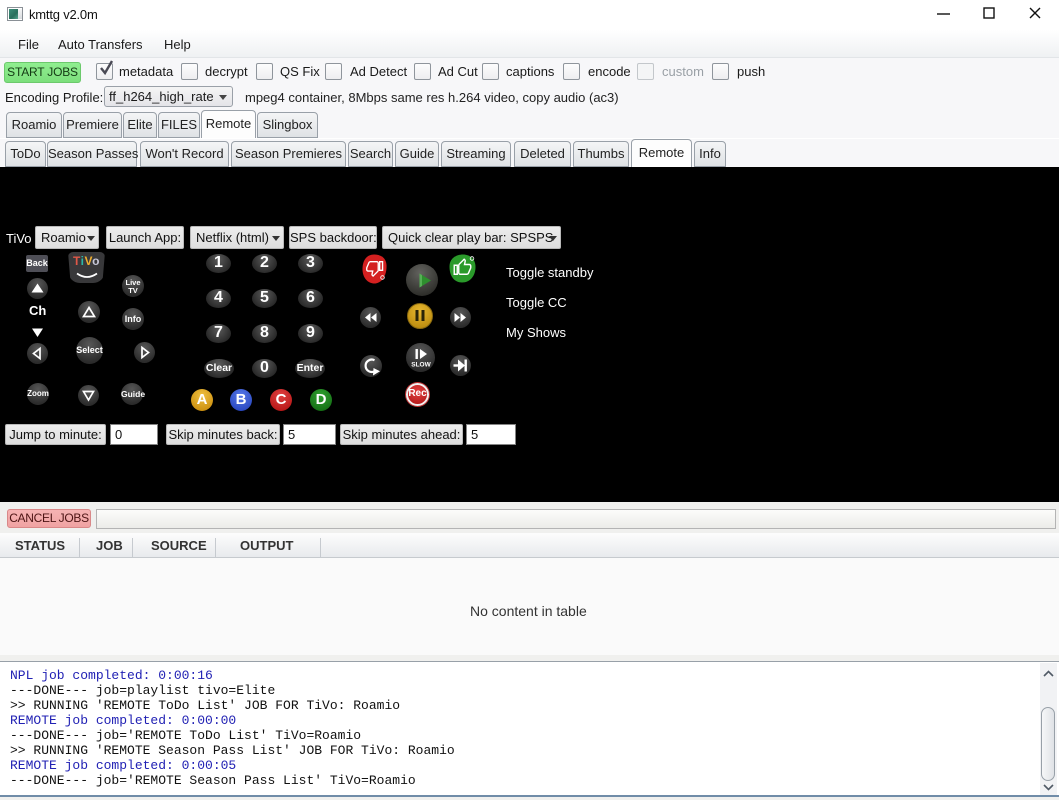 The height and width of the screenshot is (800, 1059). What do you see at coordinates (421, 365) in the screenshot?
I see `svg-text: SLOW` at bounding box center [421, 365].